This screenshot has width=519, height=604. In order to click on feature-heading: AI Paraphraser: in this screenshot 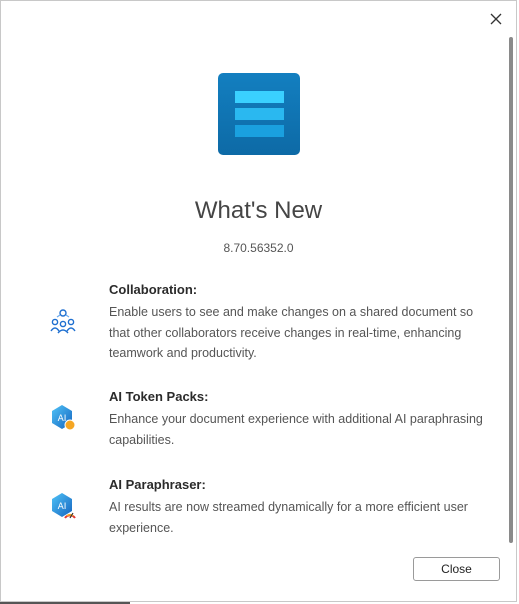, I will do `click(157, 484)`.